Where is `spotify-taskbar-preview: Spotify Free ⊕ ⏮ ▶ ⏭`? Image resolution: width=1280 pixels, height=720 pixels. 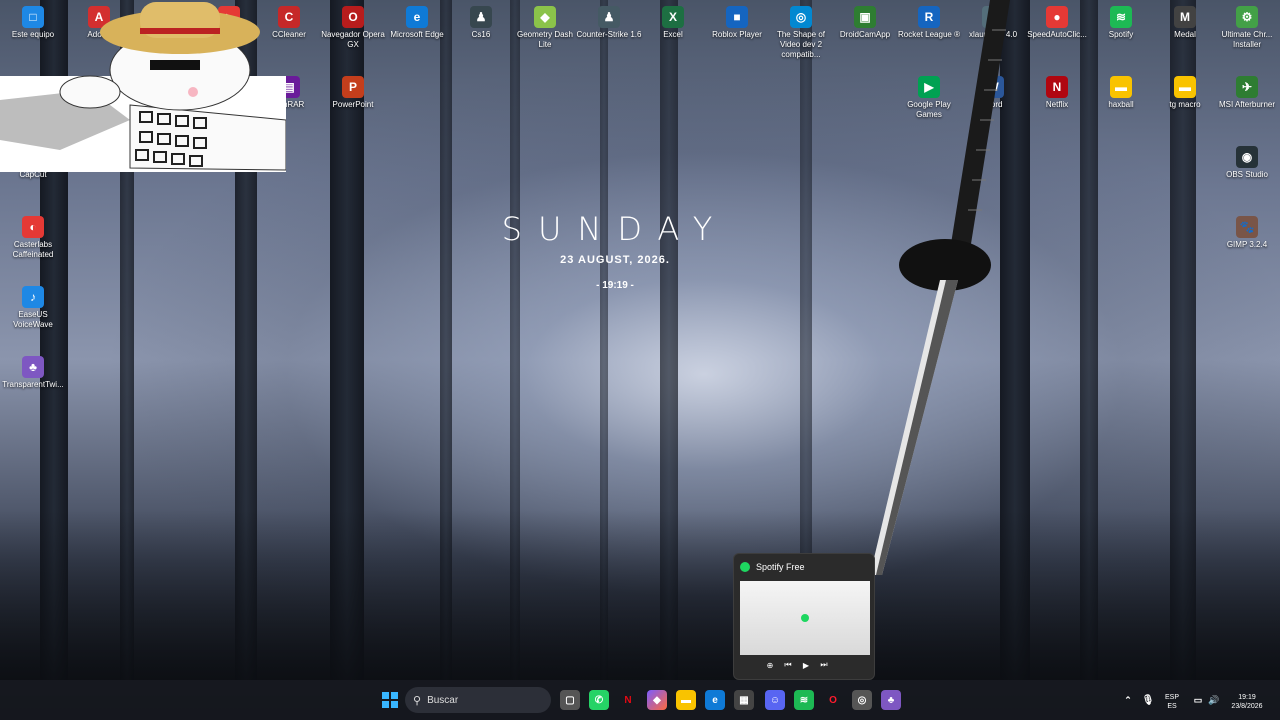 spotify-taskbar-preview: Spotify Free ⊕ ⏮ ▶ ⏭ is located at coordinates (804, 616).